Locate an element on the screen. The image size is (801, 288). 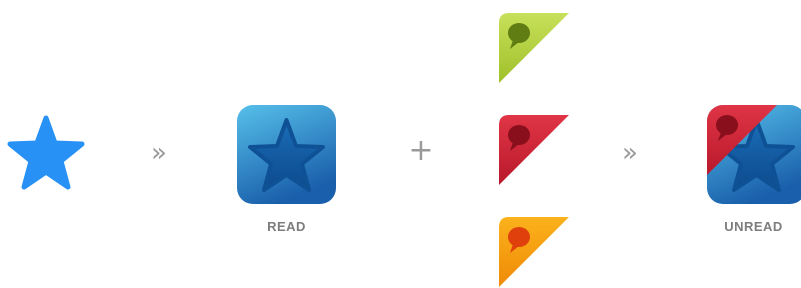
unread-app-icon is located at coordinates (753, 154).